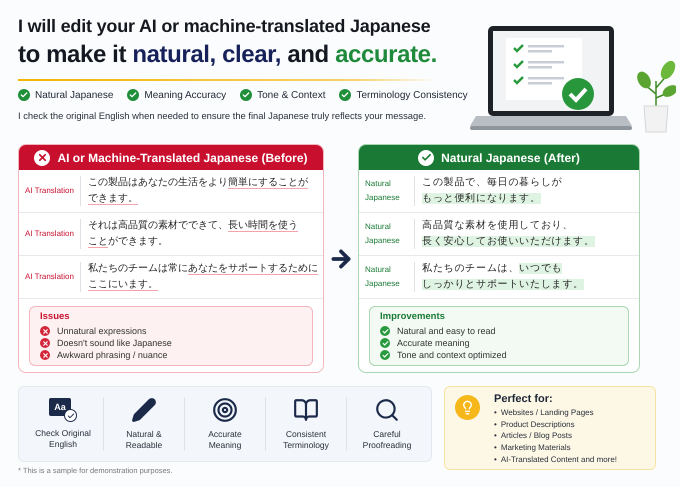 The width and height of the screenshot is (680, 487). Describe the element at coordinates (508, 233) in the screenshot. I see `japanese-text: 高品質な素材を使用しており、 長く安心してお使いいただけます。` at that location.